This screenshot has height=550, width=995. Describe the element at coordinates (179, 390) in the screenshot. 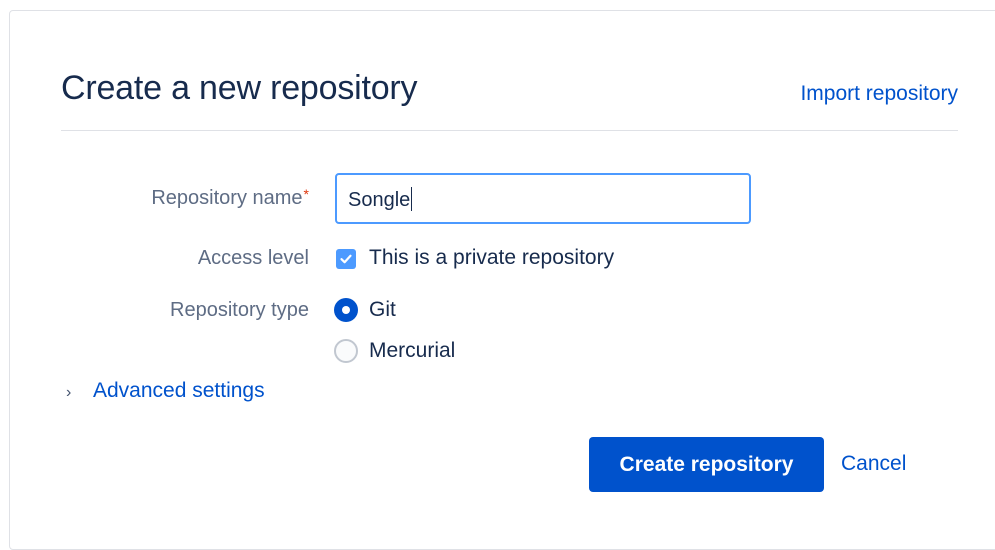

I see `advanced-settings-label: Advanced settings` at that location.